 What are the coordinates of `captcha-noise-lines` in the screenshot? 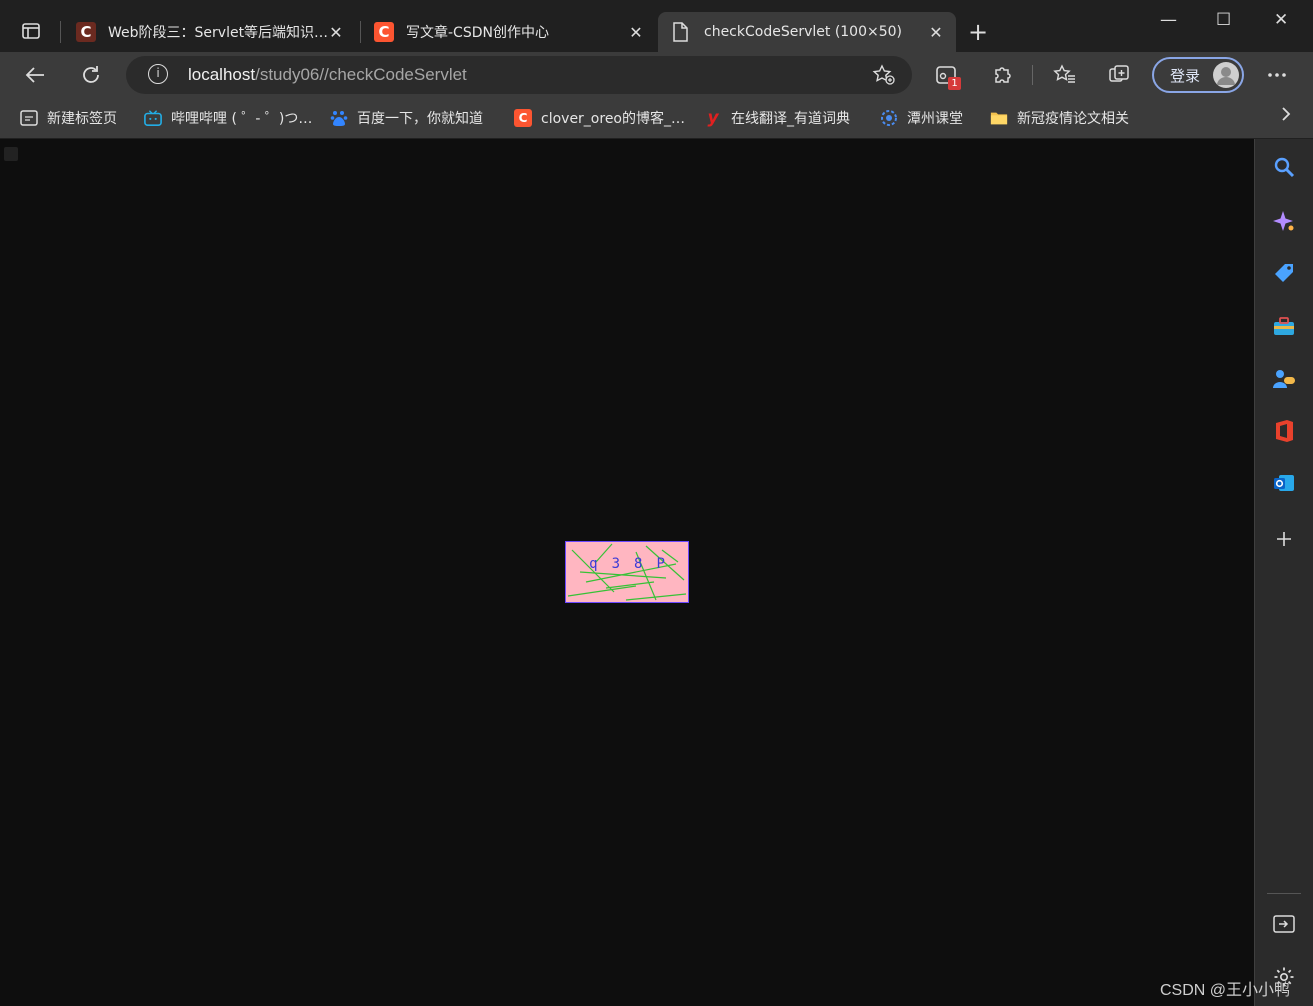 It's located at (627, 572).